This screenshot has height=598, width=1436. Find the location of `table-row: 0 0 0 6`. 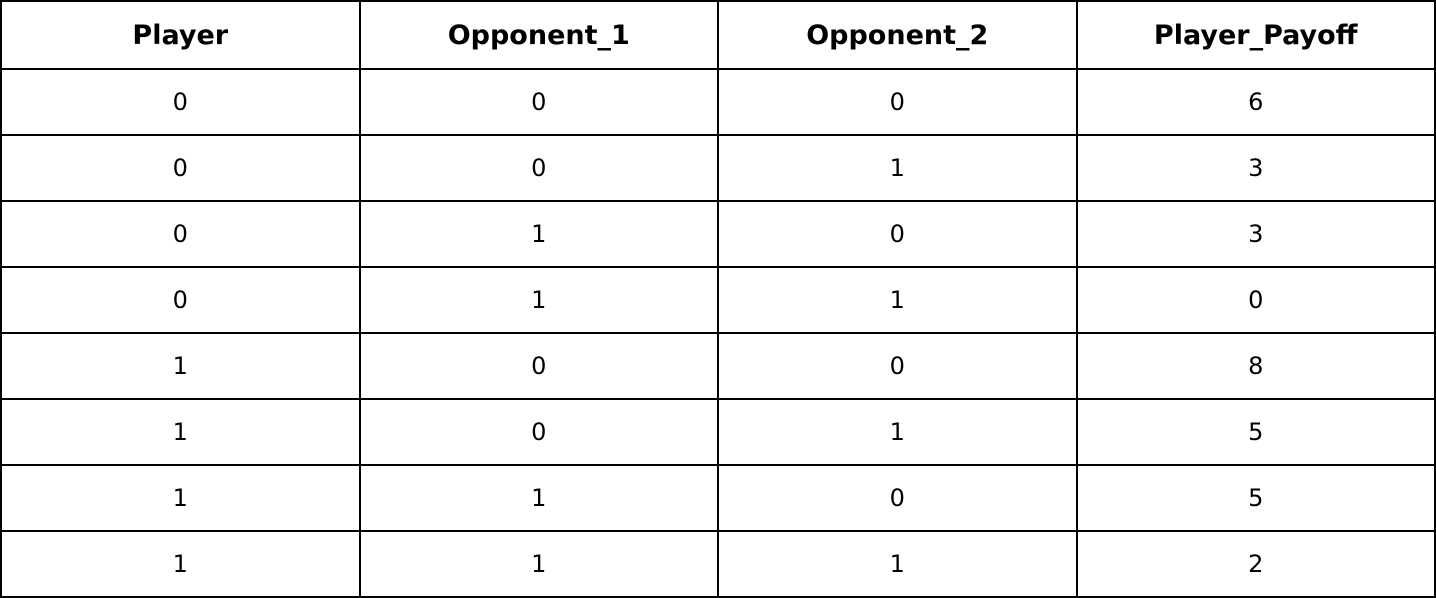

table-row: 0 0 0 6 is located at coordinates (718, 102).